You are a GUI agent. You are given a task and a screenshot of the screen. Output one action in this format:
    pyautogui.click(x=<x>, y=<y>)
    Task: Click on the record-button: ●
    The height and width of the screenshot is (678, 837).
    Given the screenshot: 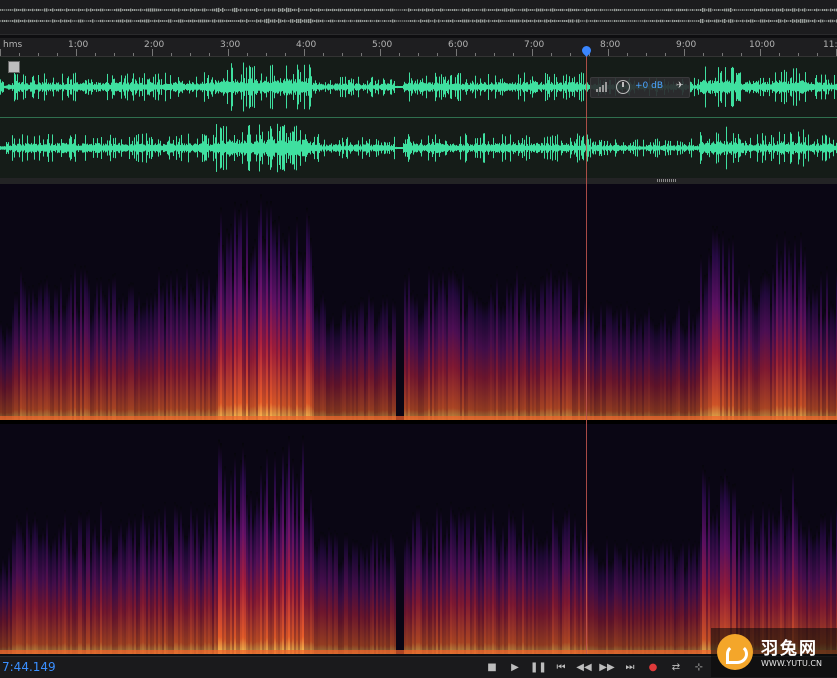 What is the action you would take?
    pyautogui.click(x=653, y=667)
    